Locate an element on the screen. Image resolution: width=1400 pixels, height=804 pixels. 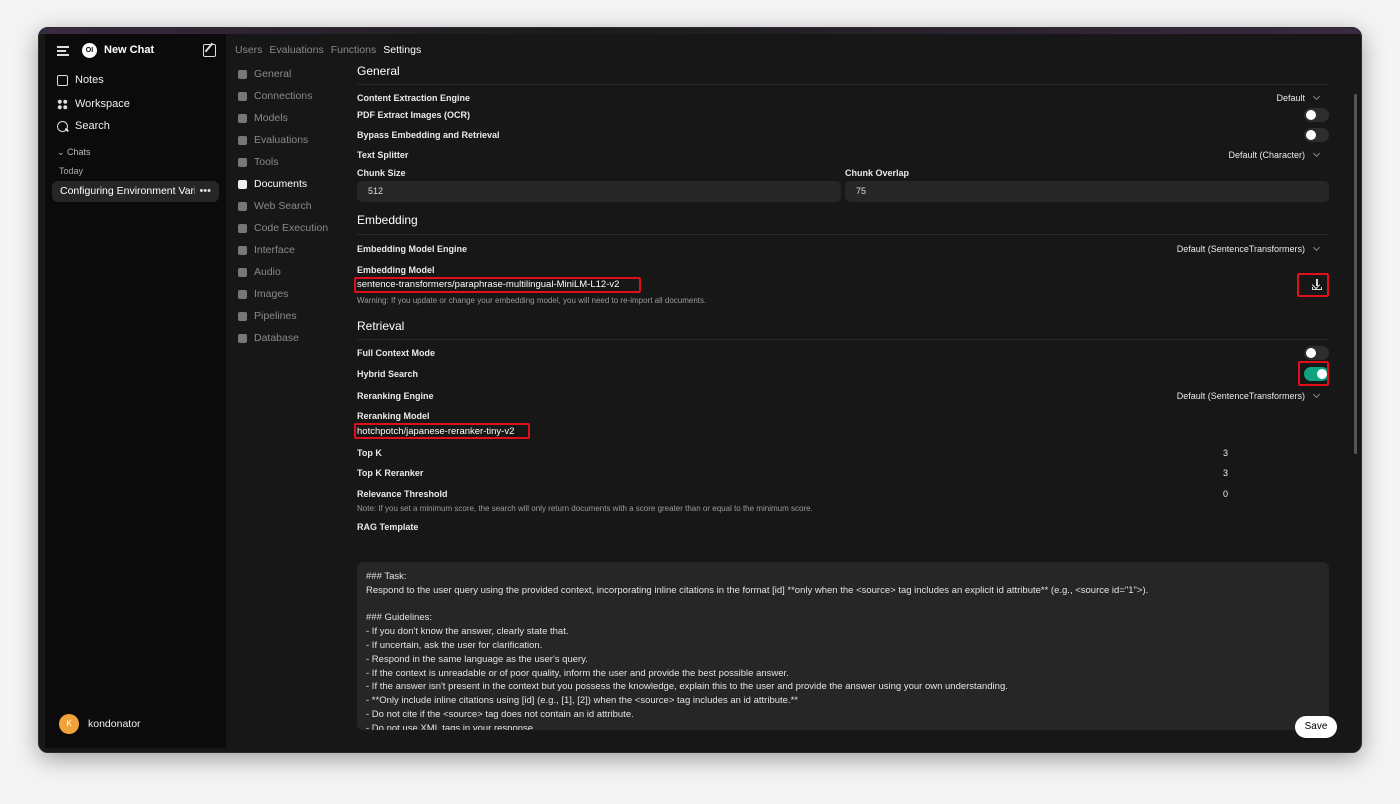
nav-images: Images is located at coordinates (293, 294).